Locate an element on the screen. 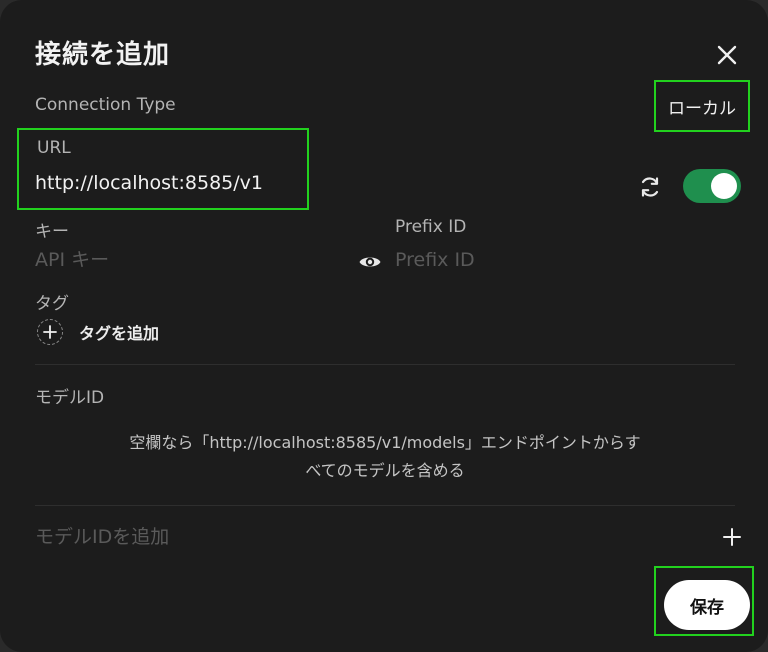 The image size is (768, 652). close-button is located at coordinates (727, 55).